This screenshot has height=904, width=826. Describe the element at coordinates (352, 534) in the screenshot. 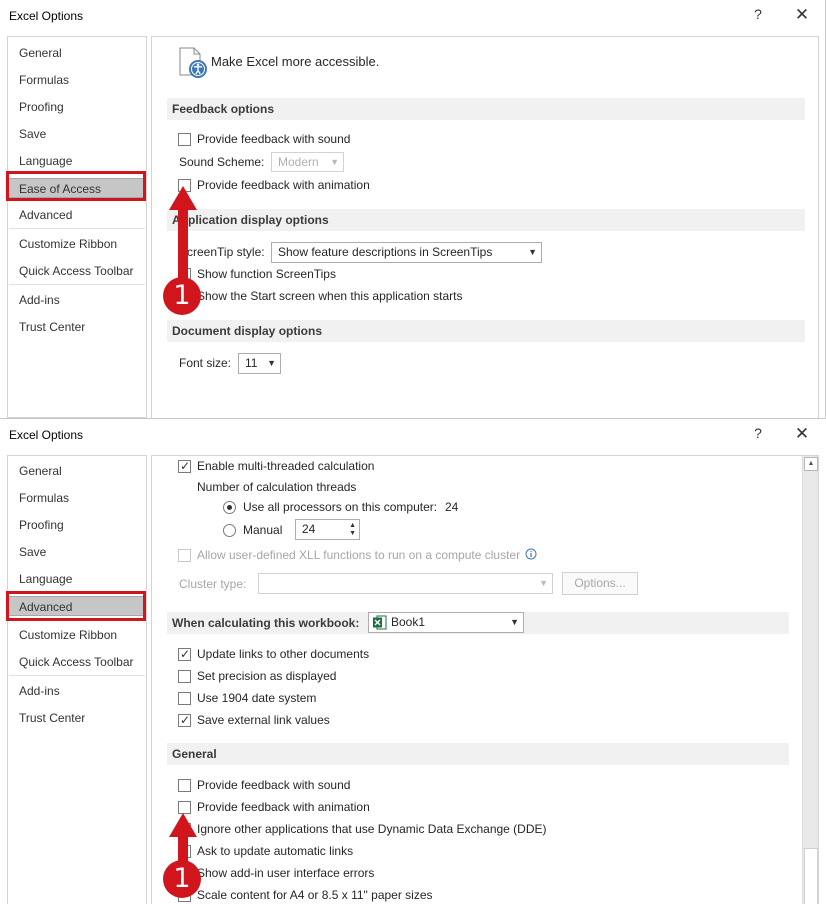

I see `spin-down-icon: ▼` at that location.